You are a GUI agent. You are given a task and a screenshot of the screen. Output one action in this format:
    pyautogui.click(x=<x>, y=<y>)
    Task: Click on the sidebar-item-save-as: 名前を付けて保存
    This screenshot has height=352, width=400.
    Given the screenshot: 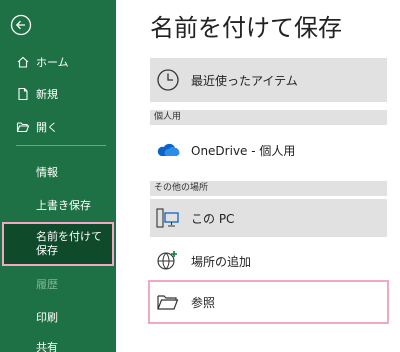 What is the action you would take?
    pyautogui.click(x=58, y=244)
    